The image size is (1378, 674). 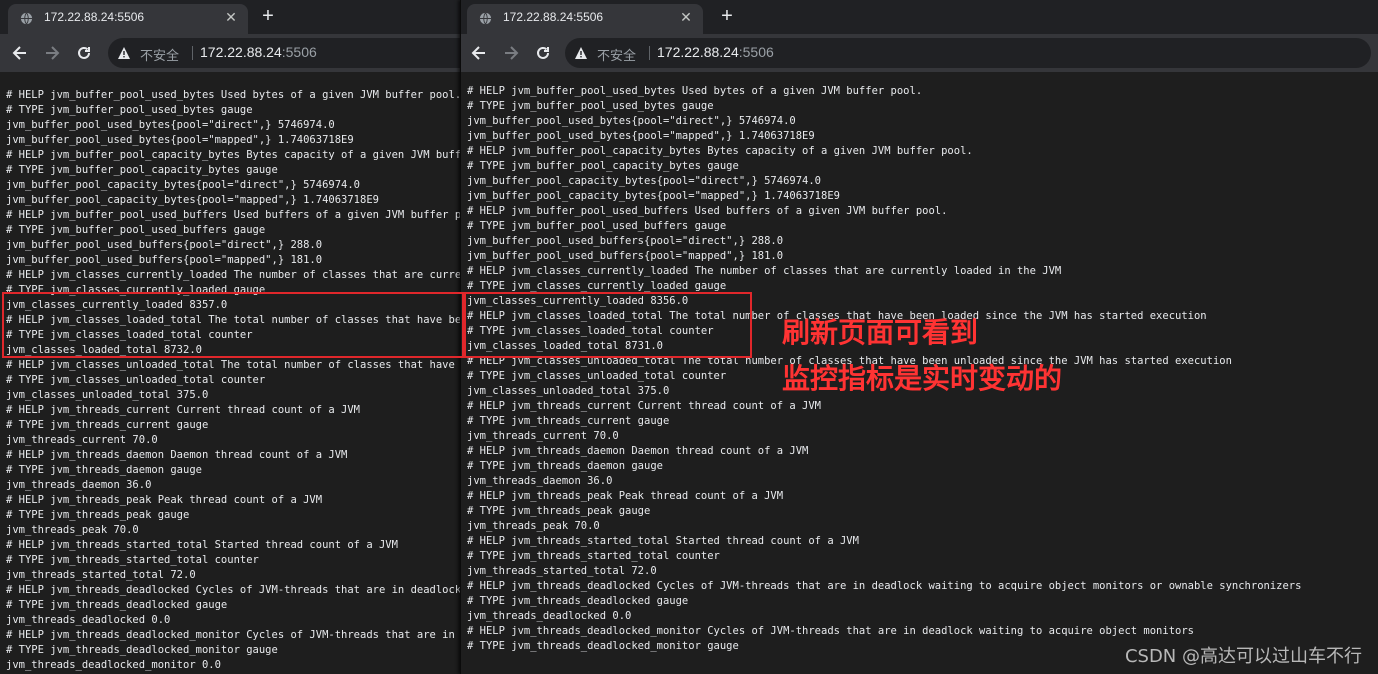 I want to click on annotation: 刷新页面可看到 监控指标是实时变动的, so click(x=922, y=356).